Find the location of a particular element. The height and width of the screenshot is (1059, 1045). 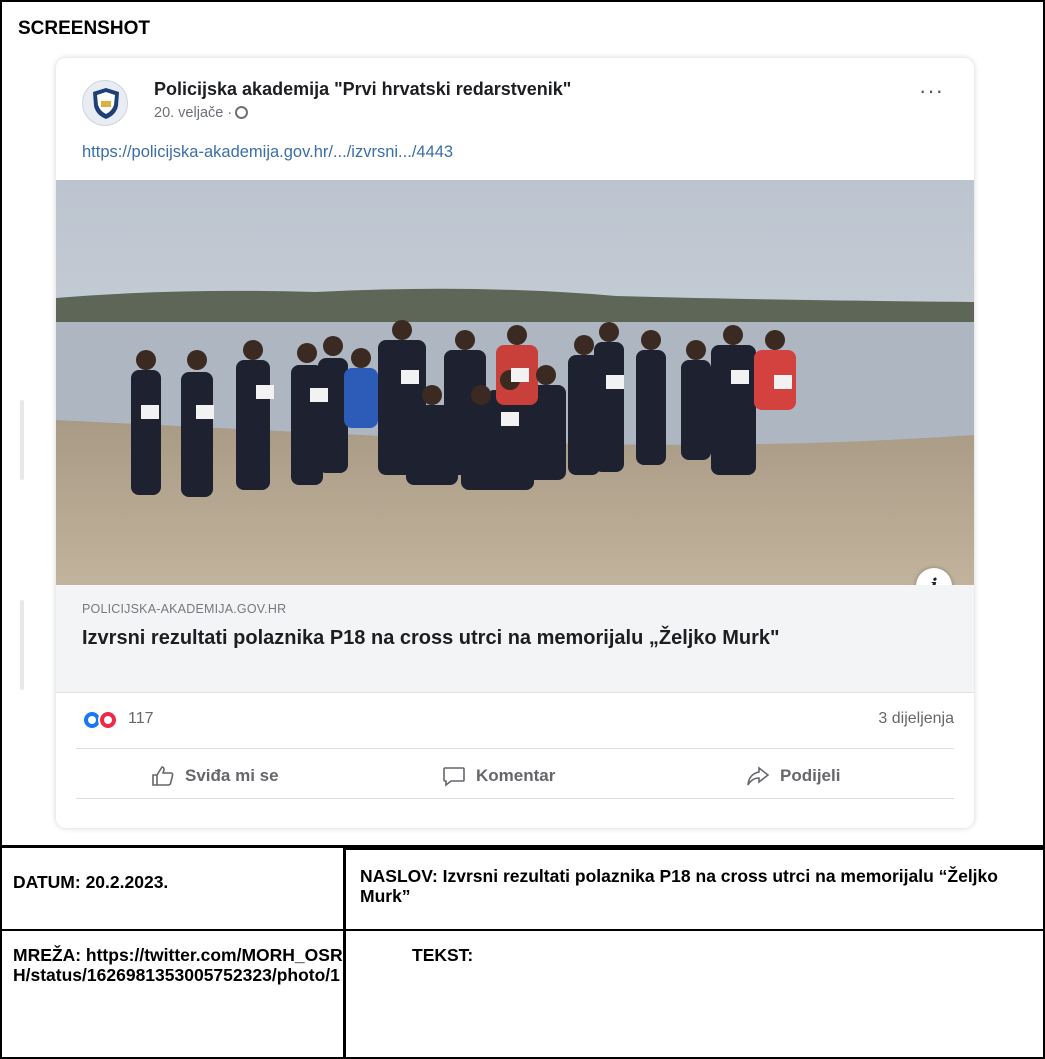

comment-icon is located at coordinates (454, 777).